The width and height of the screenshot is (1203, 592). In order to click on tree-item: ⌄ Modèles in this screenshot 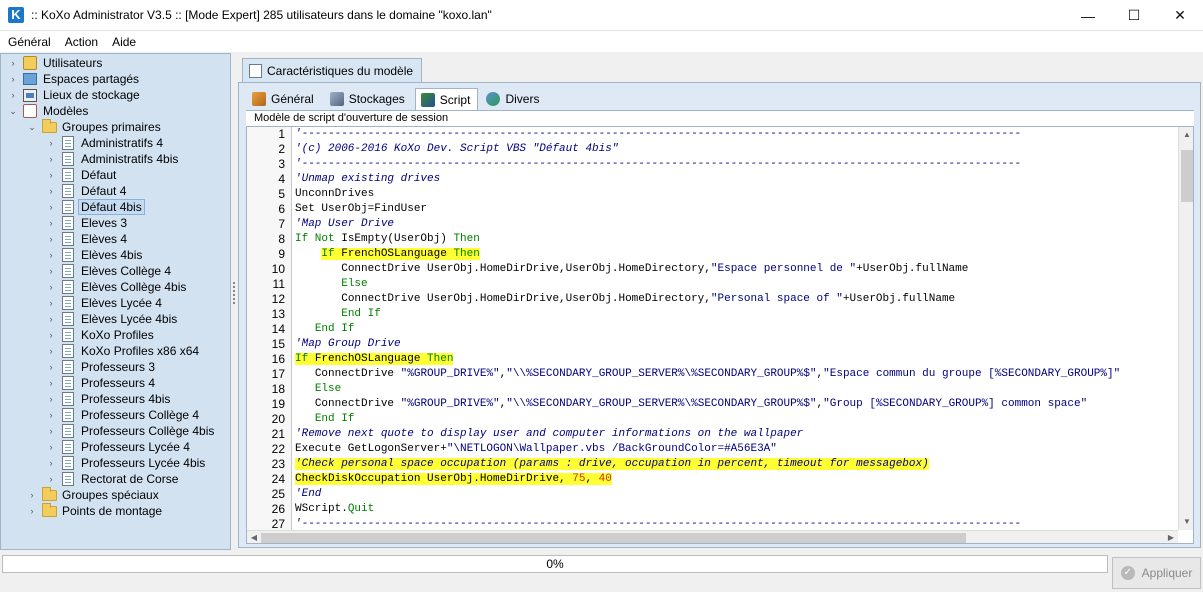, I will do `click(48, 111)`.